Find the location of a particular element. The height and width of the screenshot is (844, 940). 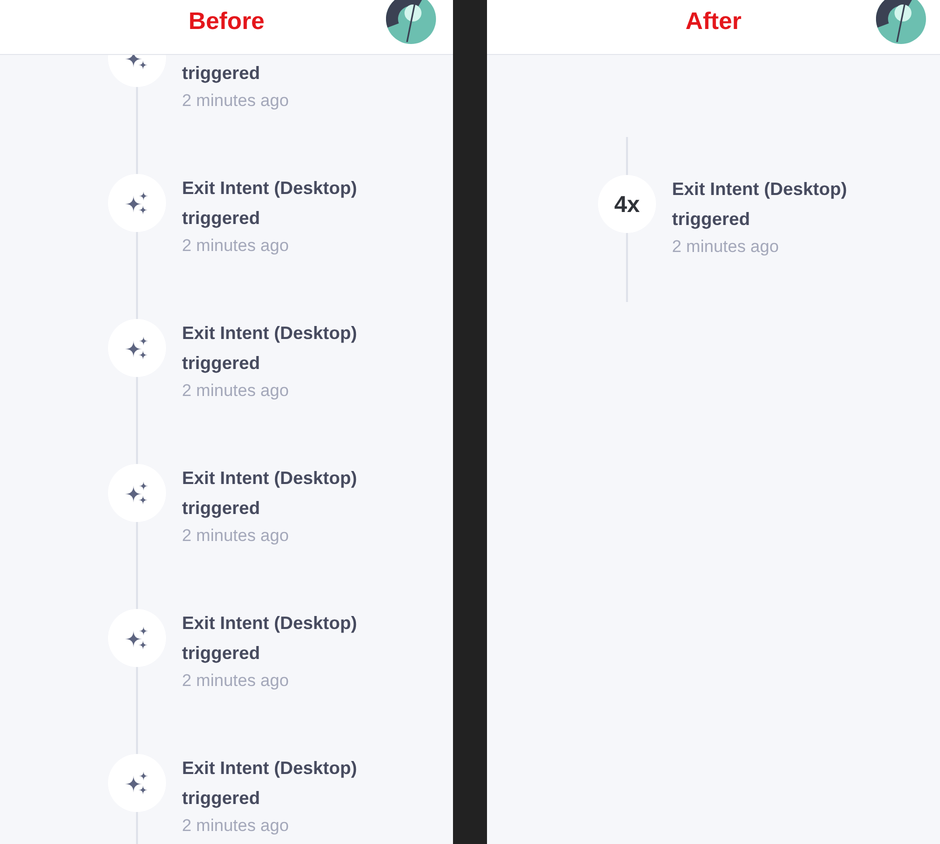

event-message: triggered is located at coordinates (221, 73).